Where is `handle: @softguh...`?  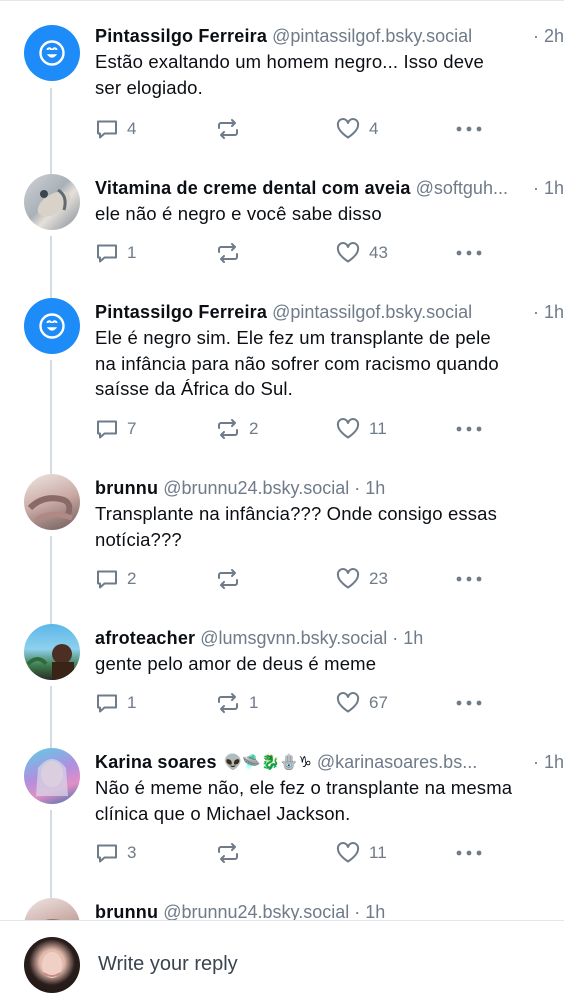 handle: @softguh... is located at coordinates (462, 188).